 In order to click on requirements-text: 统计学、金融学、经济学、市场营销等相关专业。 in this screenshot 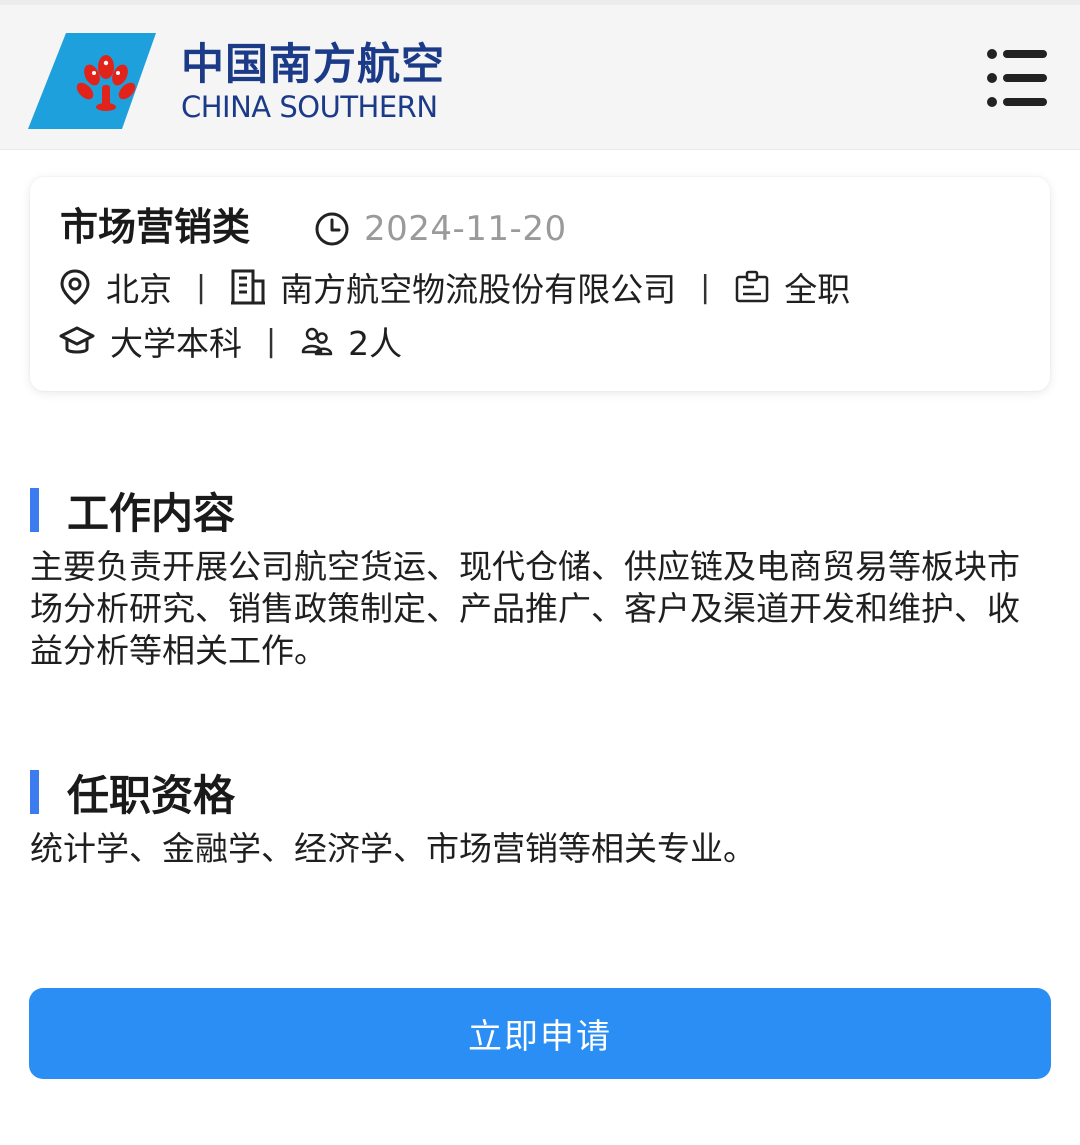, I will do `click(393, 848)`.